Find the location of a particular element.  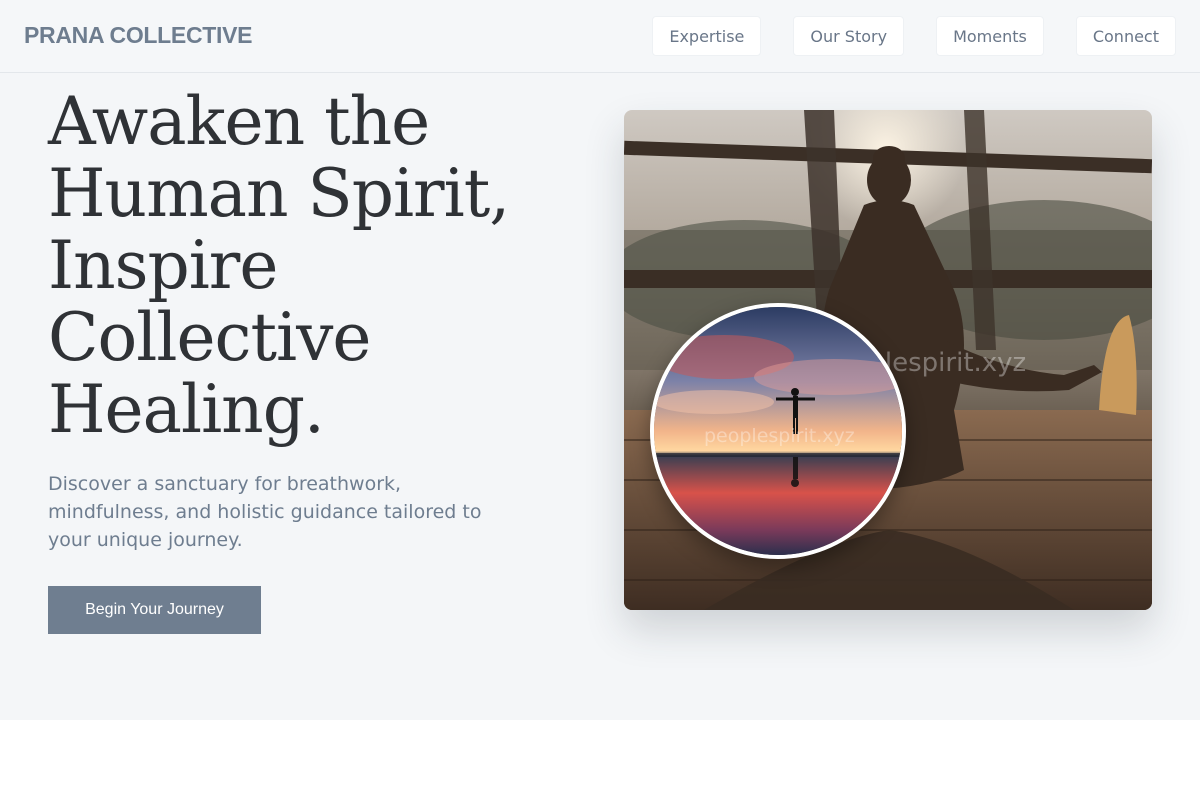

hero-title-line: Inspire is located at coordinates (163, 265).